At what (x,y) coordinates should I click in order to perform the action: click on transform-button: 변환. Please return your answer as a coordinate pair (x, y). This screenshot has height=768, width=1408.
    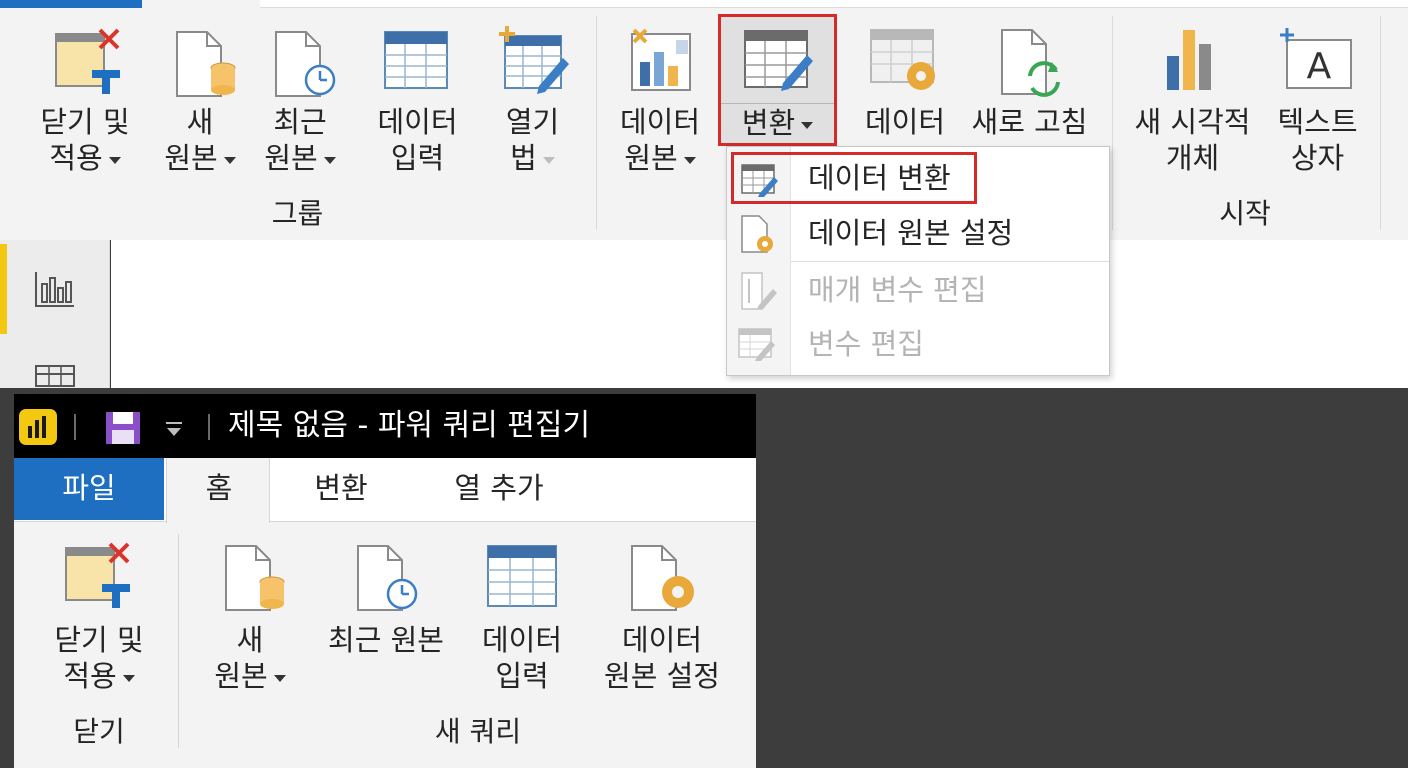
    Looking at the image, I should click on (777, 80).